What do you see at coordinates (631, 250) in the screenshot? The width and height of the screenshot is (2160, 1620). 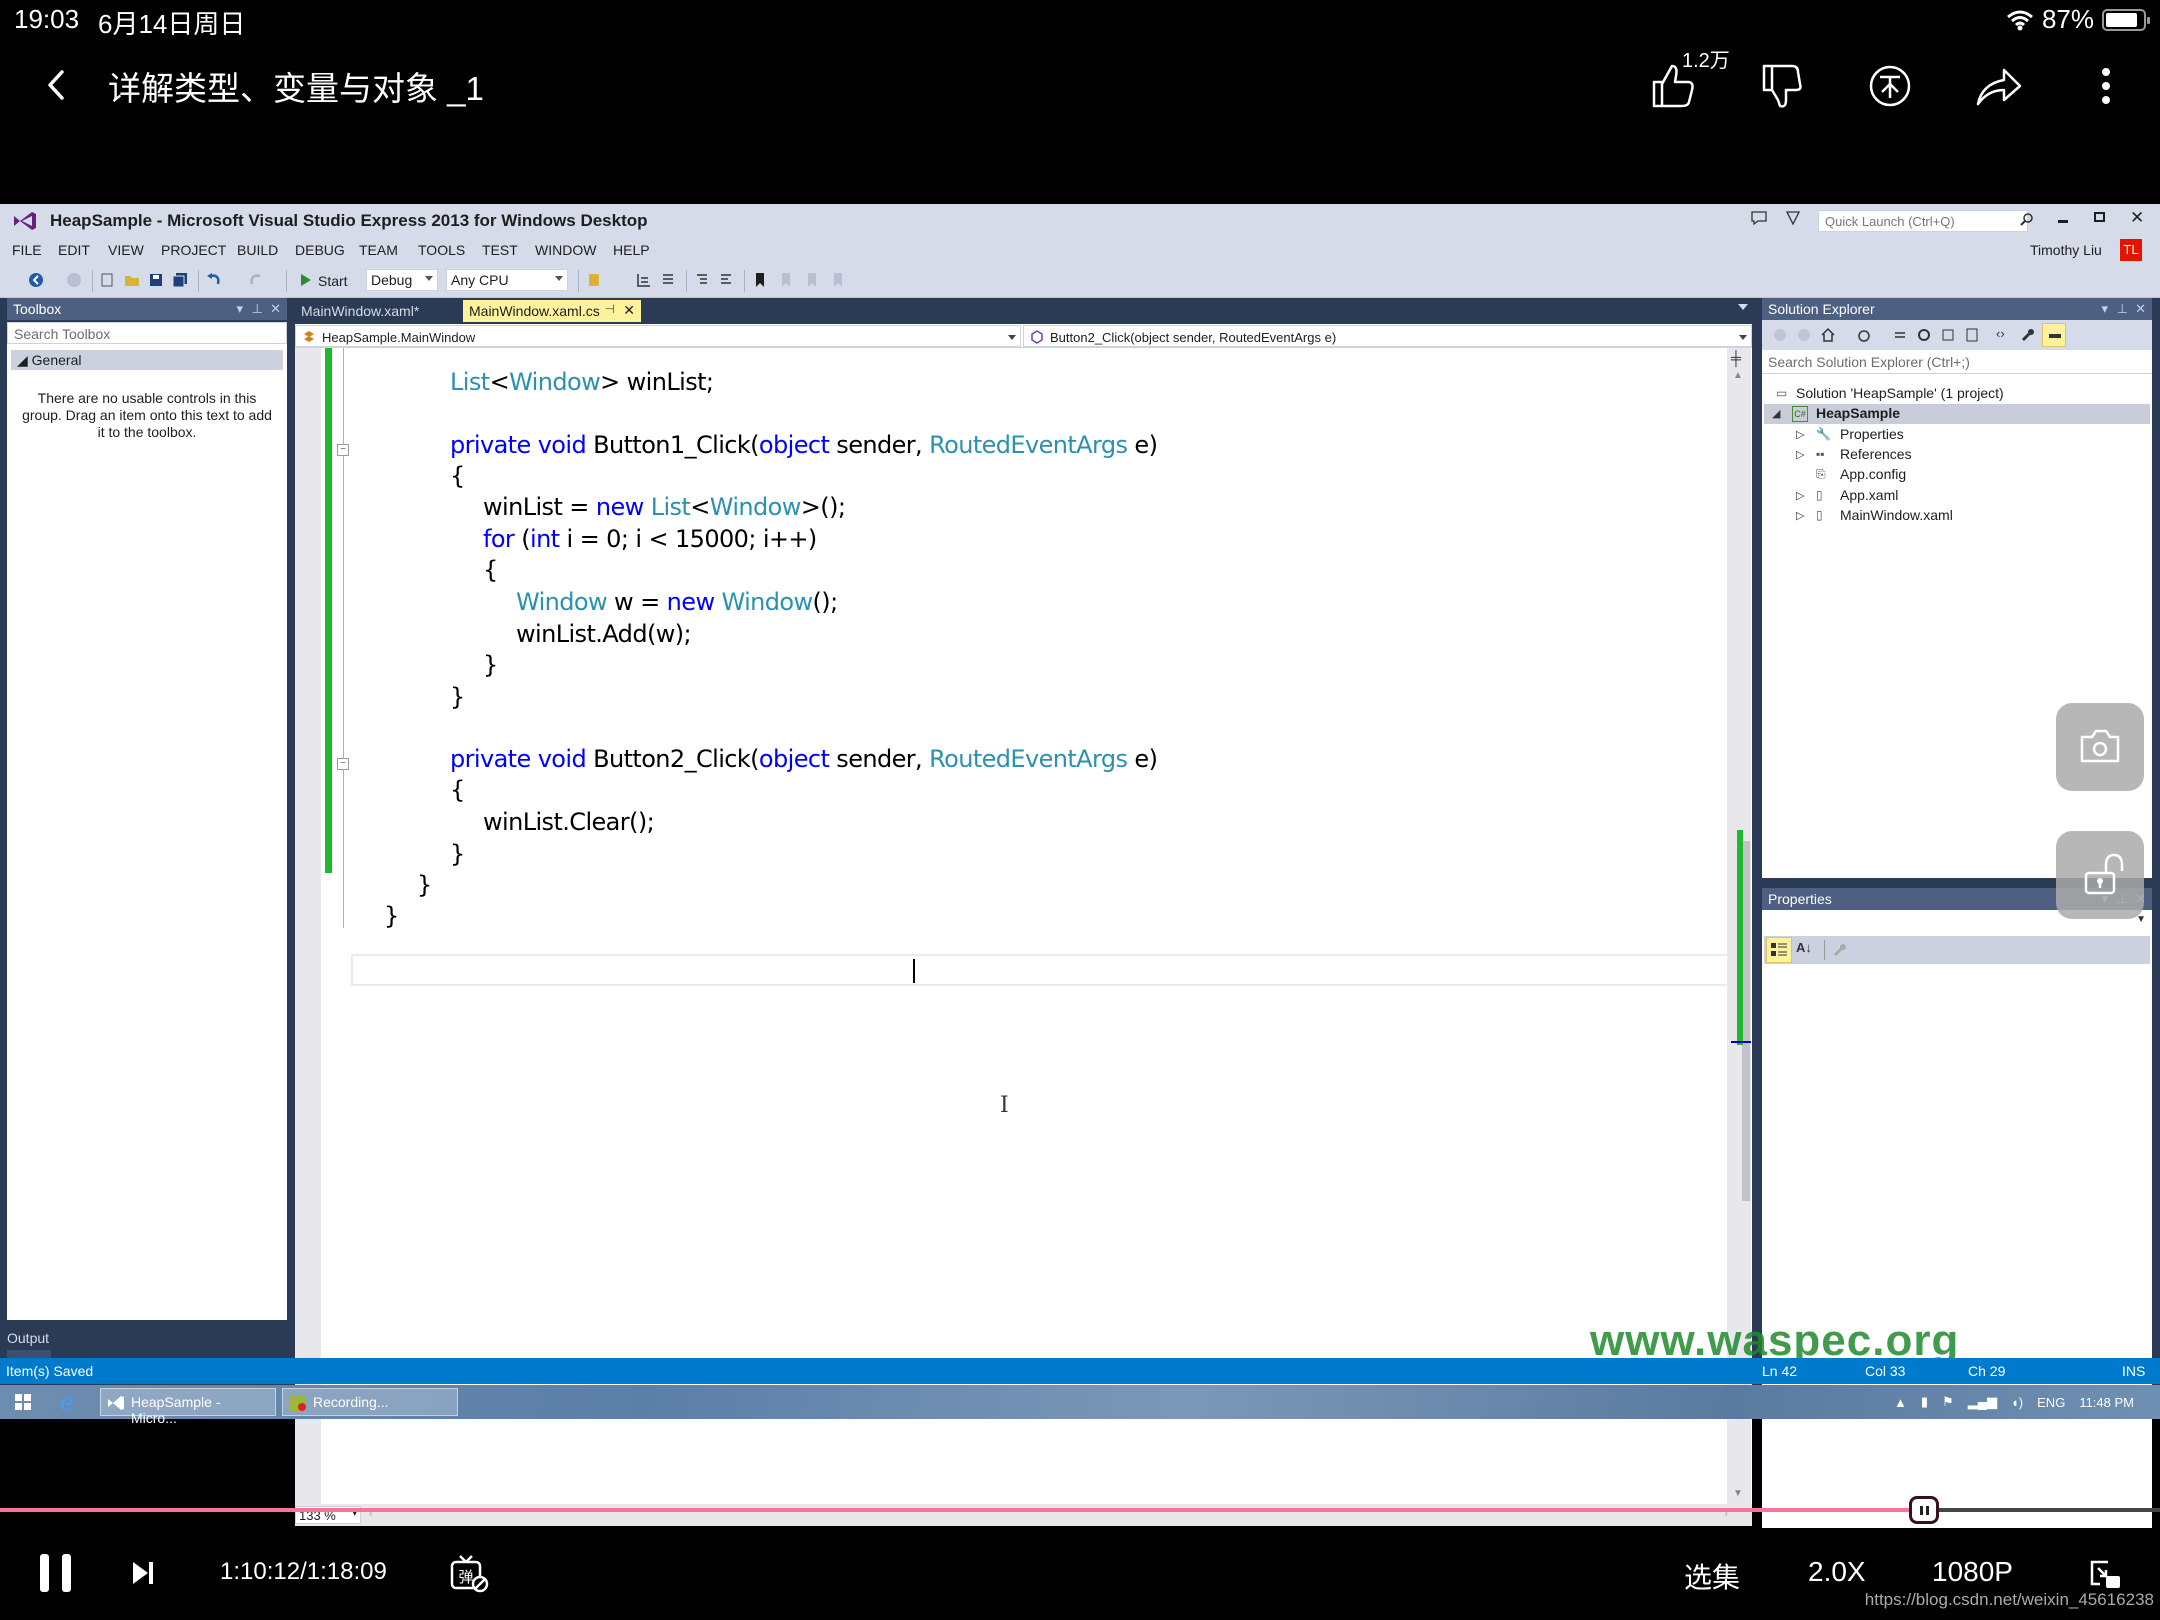 I see `menu-help: HELP` at bounding box center [631, 250].